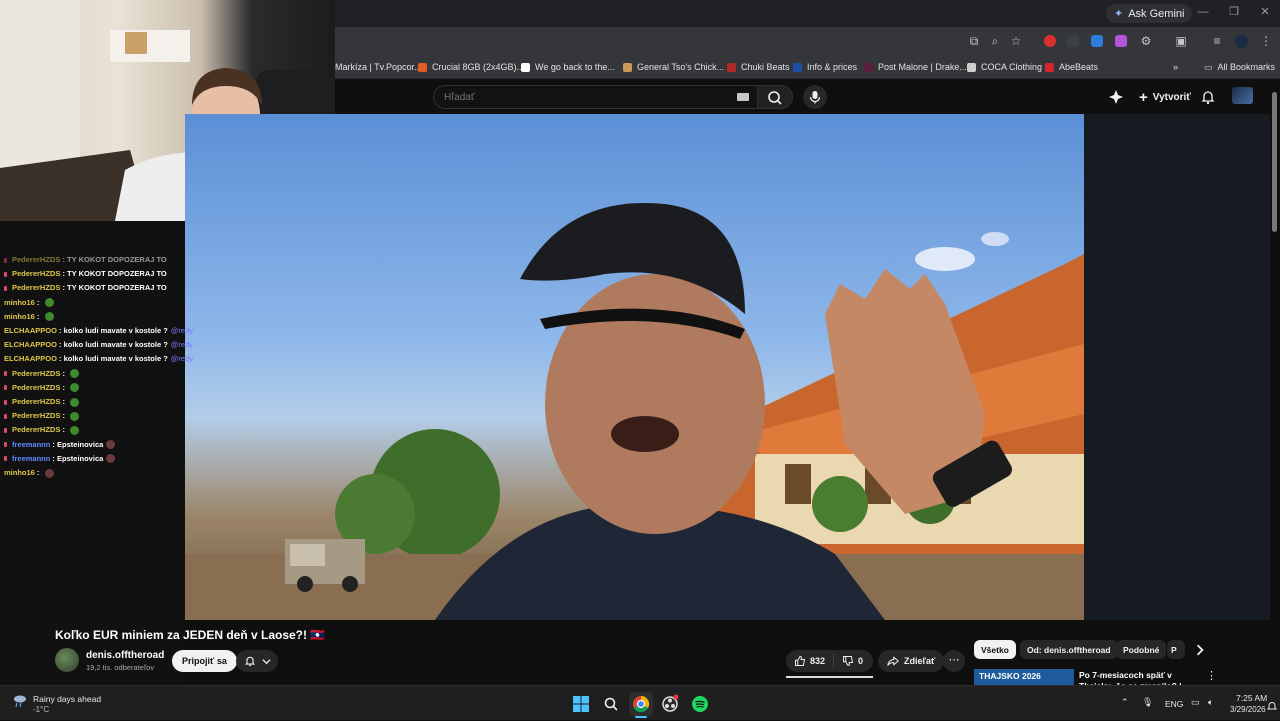 The width and height of the screenshot is (1280, 721). I want to click on language-indicator: ENG, so click(1174, 704).